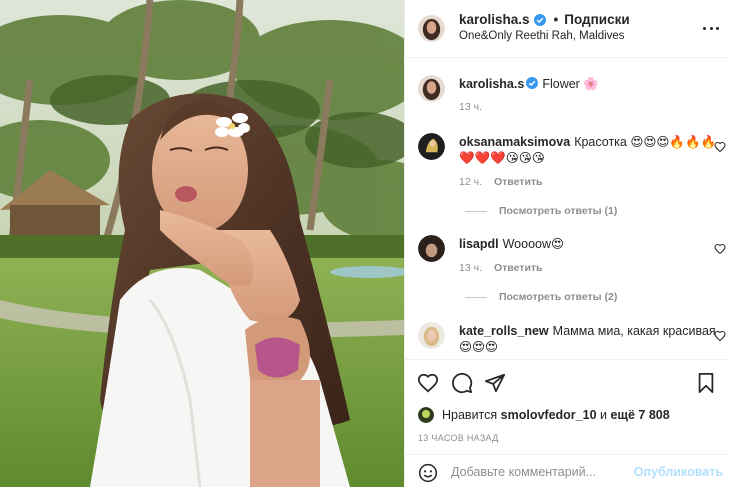 This screenshot has height=487, width=730. Describe the element at coordinates (428, 383) in the screenshot. I see `heart-outline-icon` at that location.